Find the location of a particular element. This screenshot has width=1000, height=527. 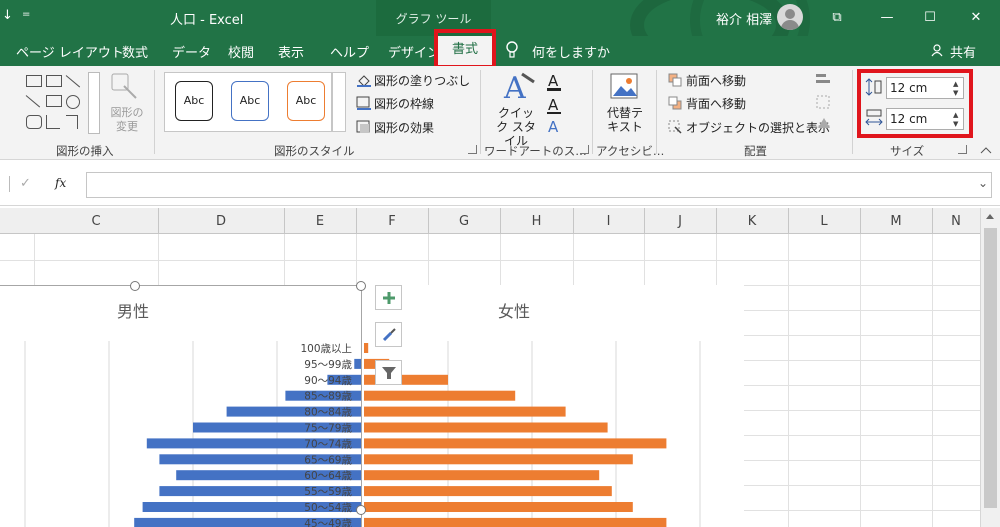

text-fill-icons: AAA is located at coordinates (554, 103).